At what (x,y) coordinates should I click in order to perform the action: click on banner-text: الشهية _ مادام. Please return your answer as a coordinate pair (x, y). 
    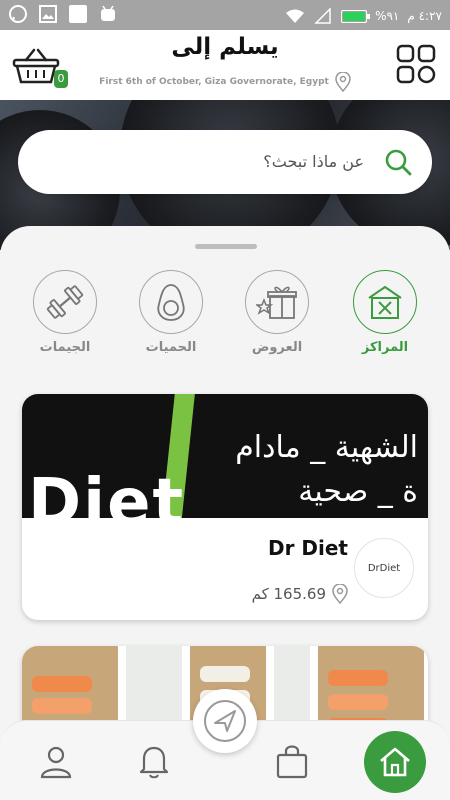
    Looking at the image, I should click on (326, 447).